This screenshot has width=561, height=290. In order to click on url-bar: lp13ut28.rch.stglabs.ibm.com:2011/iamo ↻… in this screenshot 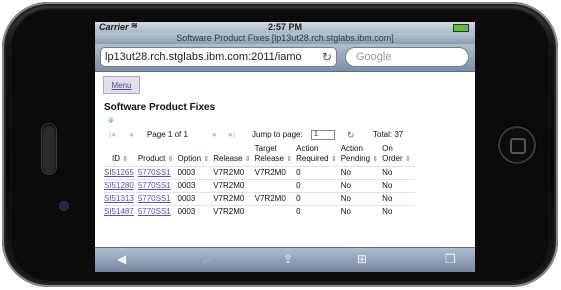, I will do `click(285, 58)`.